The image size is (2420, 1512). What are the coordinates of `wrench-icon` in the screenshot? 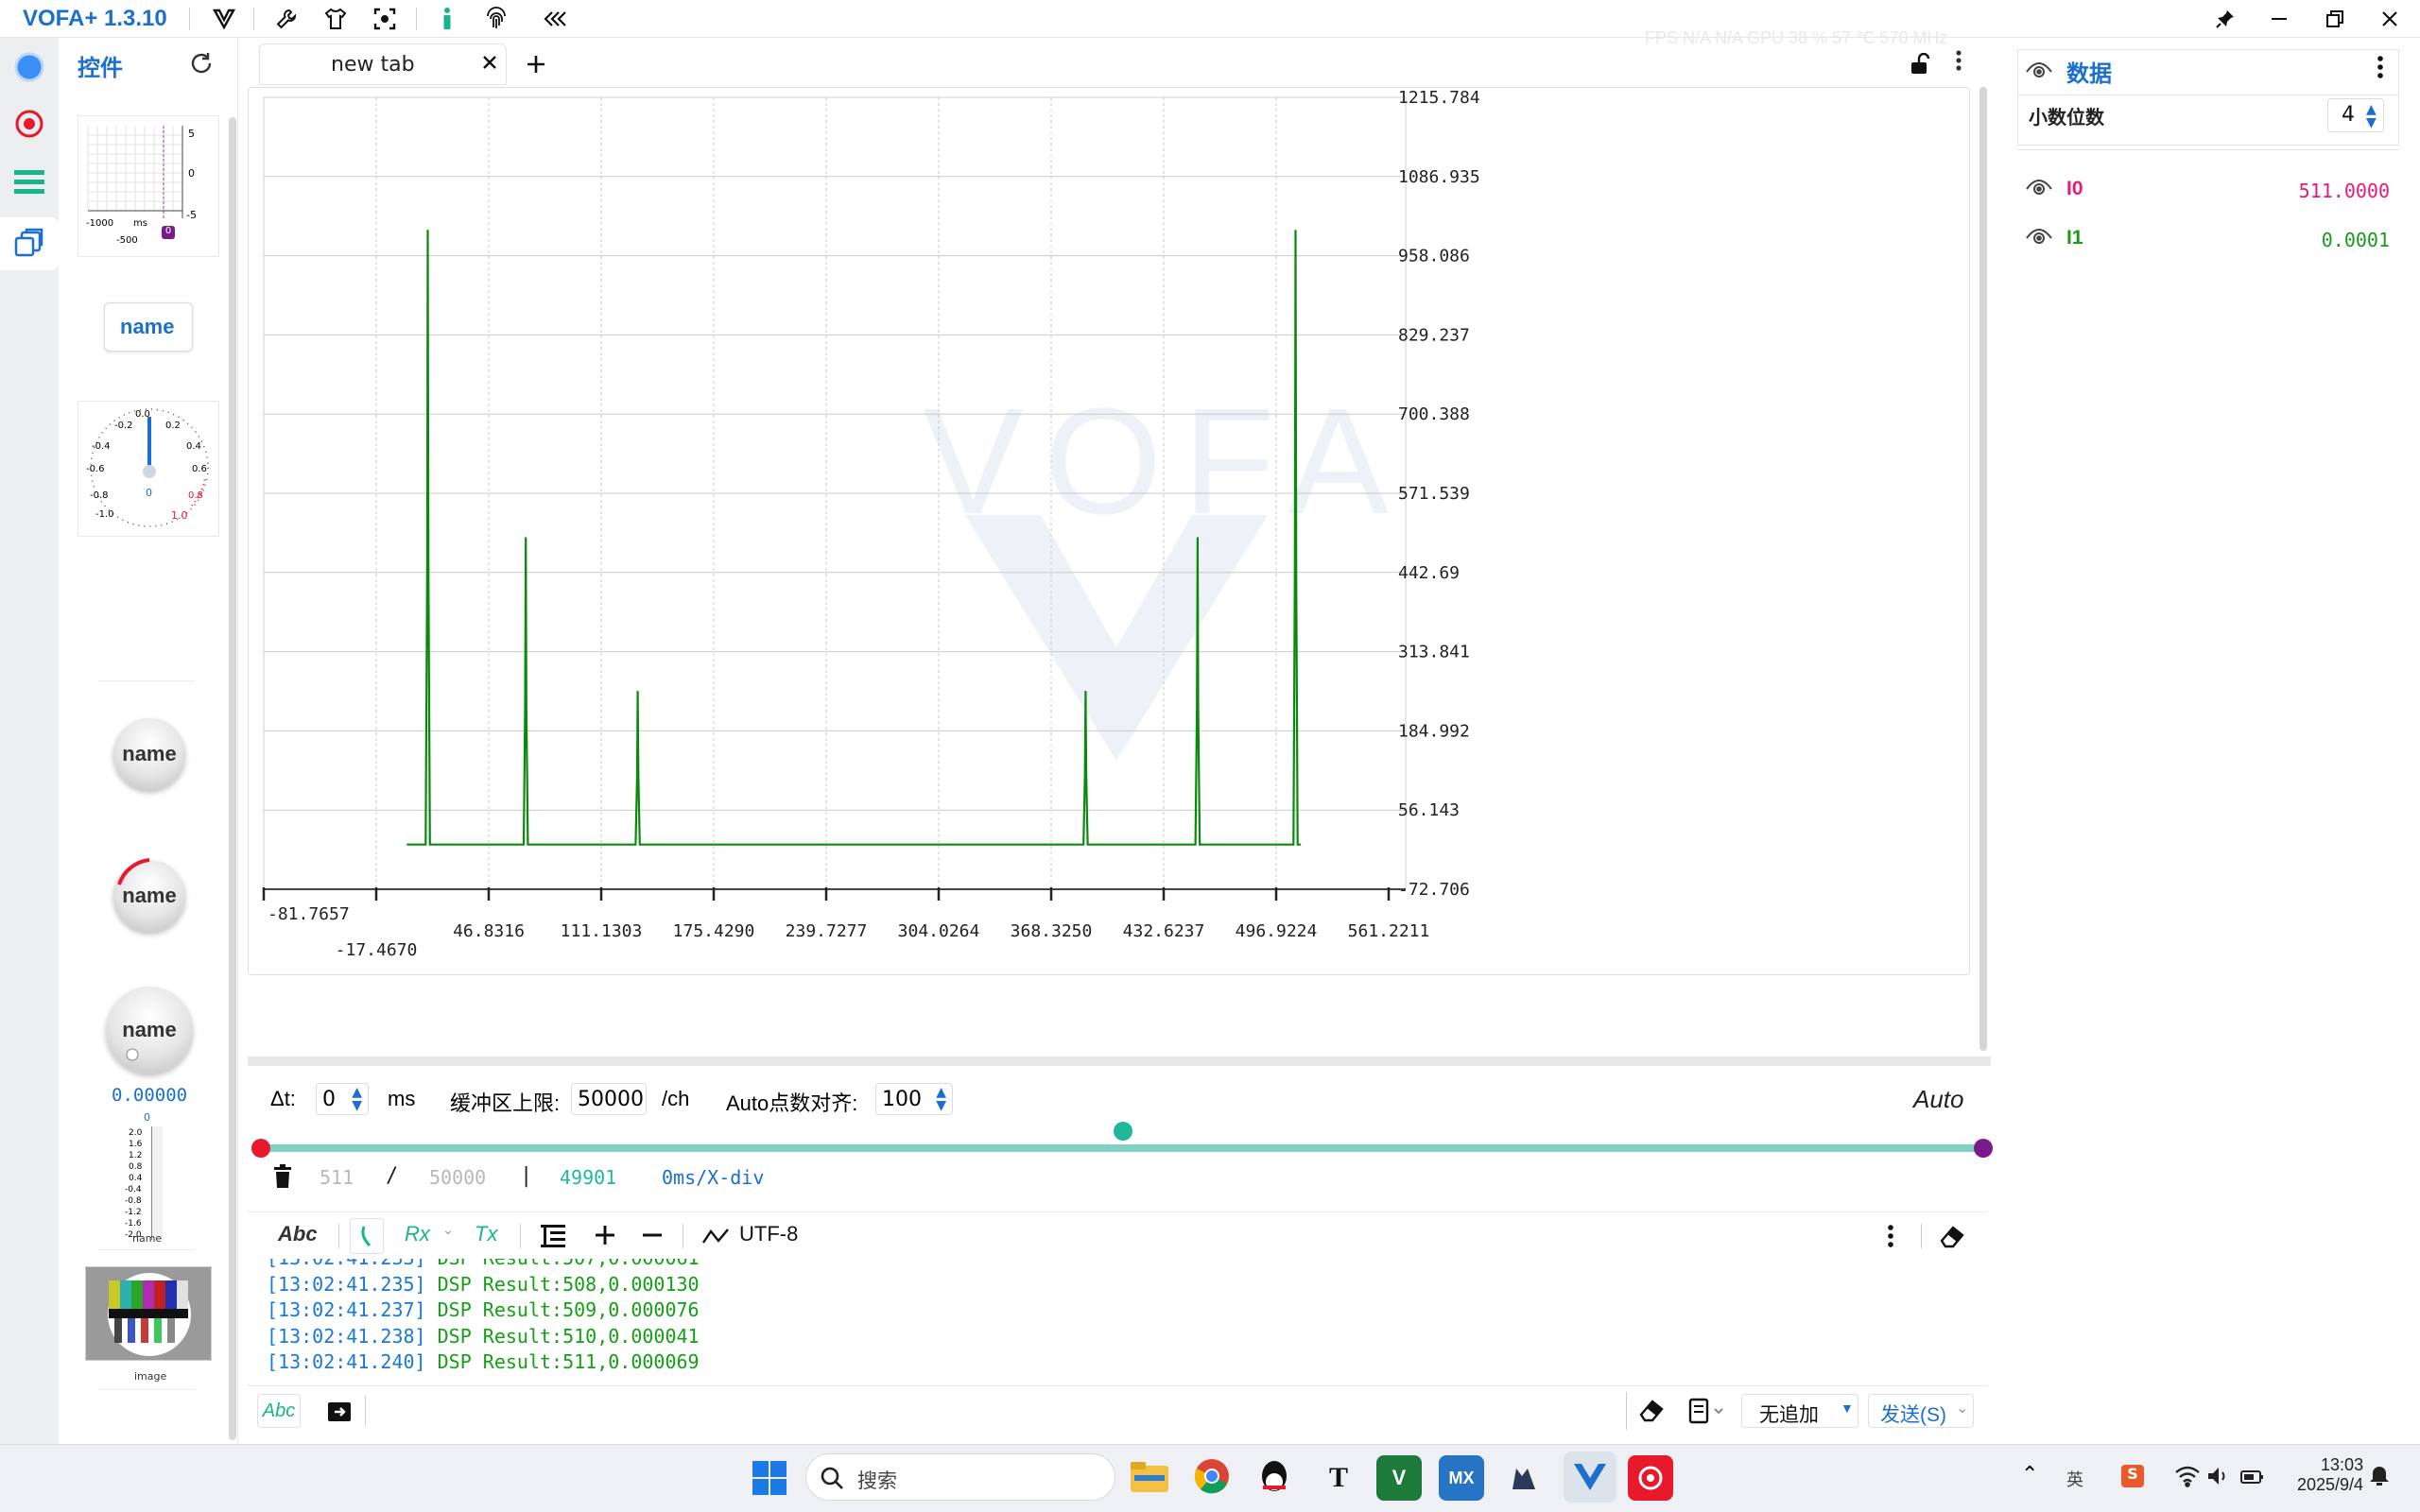 It's located at (286, 19).